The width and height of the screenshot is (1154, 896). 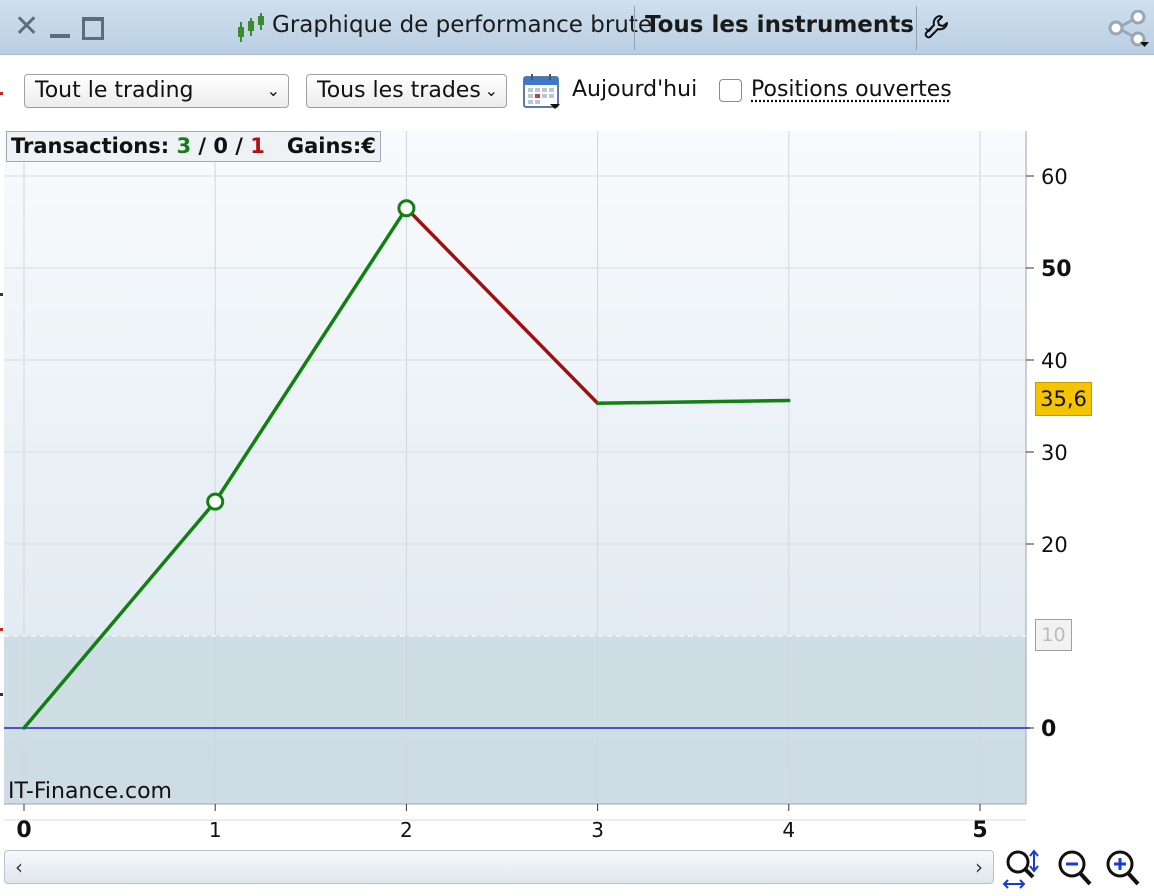 I want to click on y-tick-label: 0, so click(x=1048, y=729).